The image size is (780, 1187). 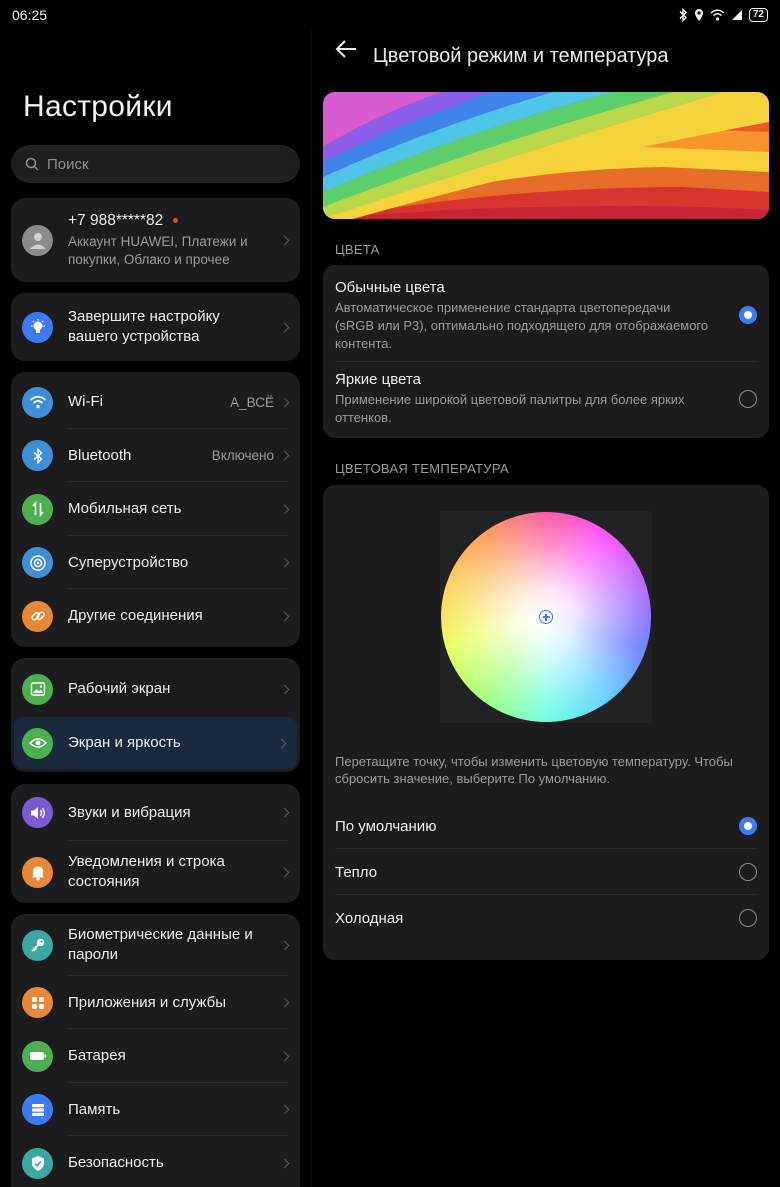 What do you see at coordinates (176, 221) in the screenshot?
I see `notification-dot` at bounding box center [176, 221].